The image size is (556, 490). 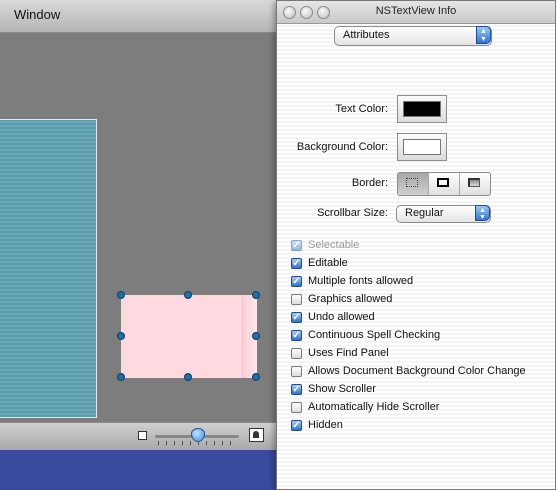 What do you see at coordinates (334, 245) in the screenshot?
I see `option-checkbox-label: Selectable` at bounding box center [334, 245].